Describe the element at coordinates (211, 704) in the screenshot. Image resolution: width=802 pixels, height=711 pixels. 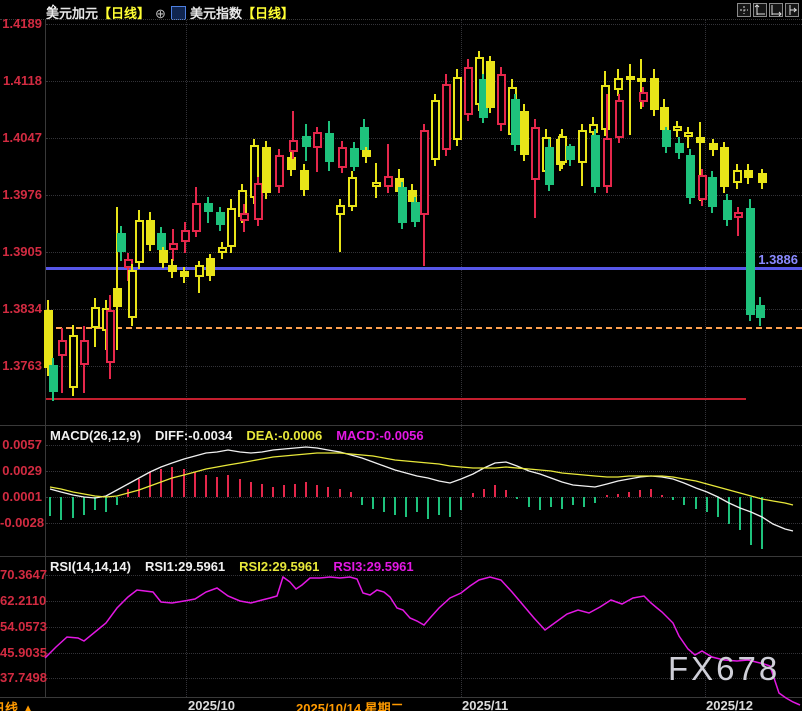
I see `date-label: 2025/10` at that location.